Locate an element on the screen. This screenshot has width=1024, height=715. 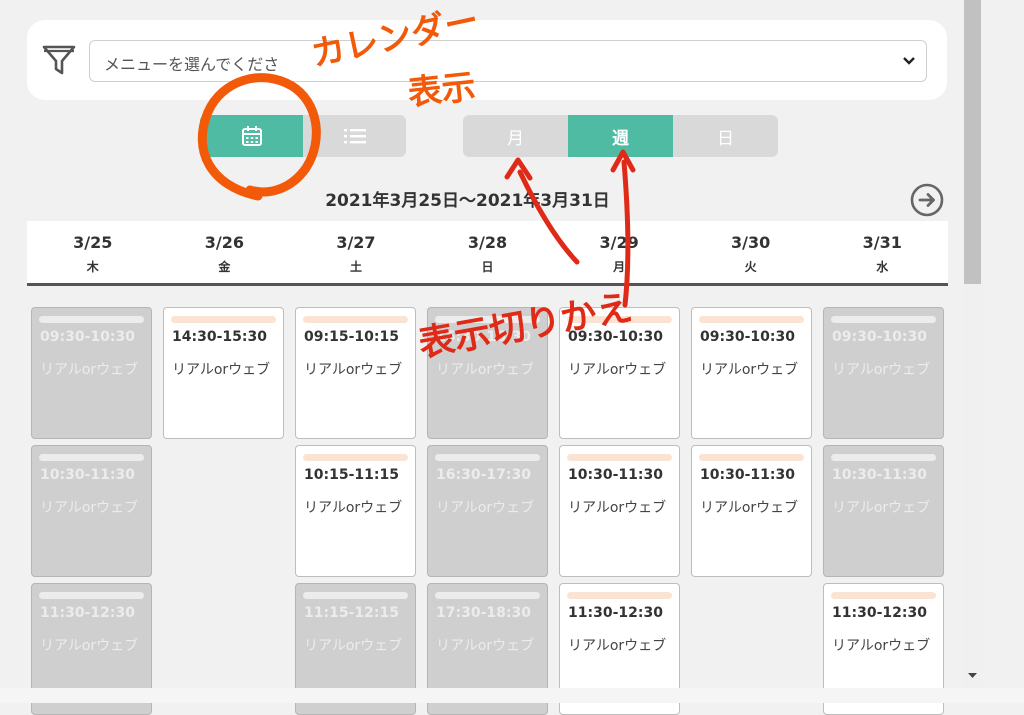
calendar-view-button is located at coordinates (251, 136).